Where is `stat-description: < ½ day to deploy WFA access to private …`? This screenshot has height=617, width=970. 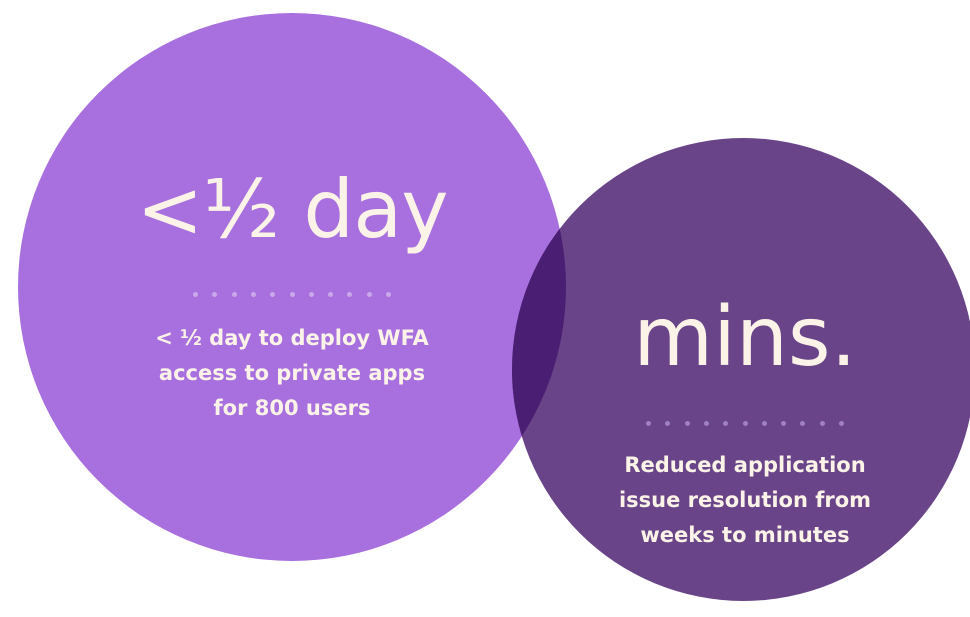 stat-description: < ½ day to deploy WFA access to private … is located at coordinates (292, 373).